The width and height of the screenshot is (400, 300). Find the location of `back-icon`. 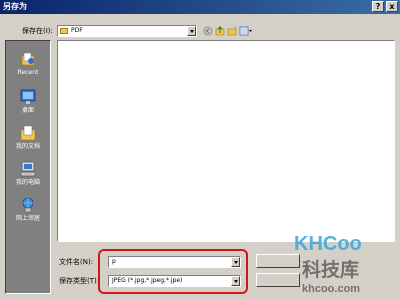

back-icon is located at coordinates (208, 31).